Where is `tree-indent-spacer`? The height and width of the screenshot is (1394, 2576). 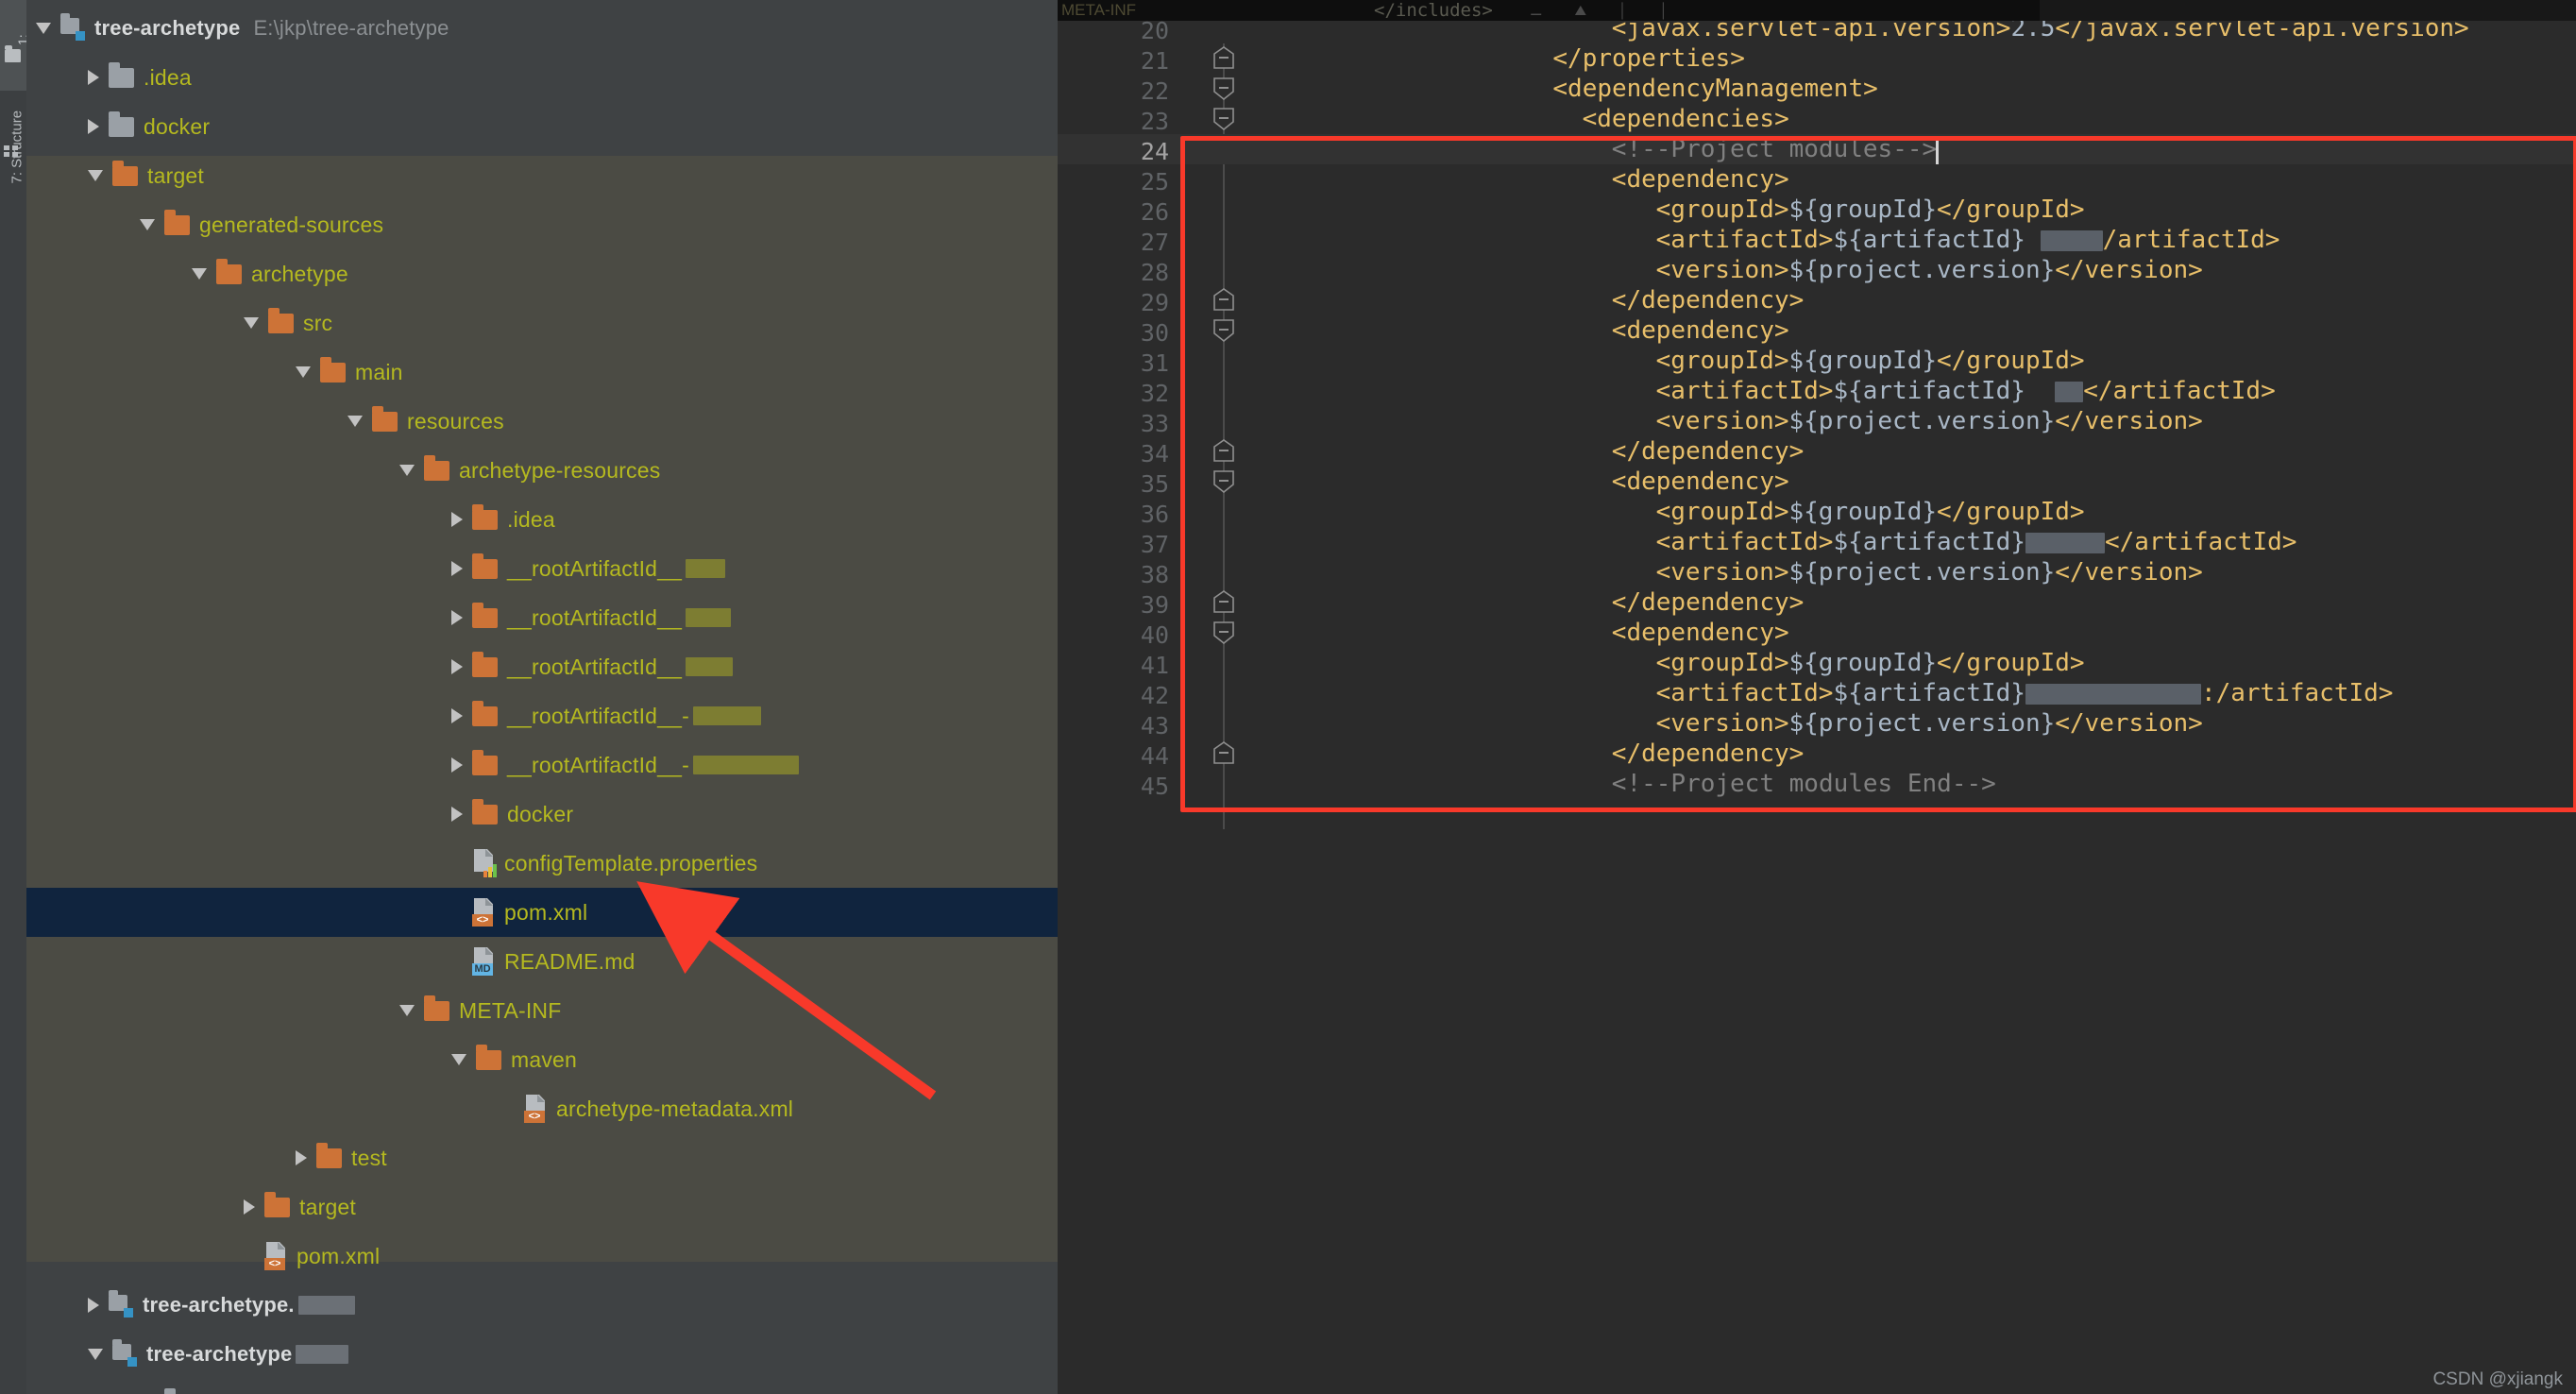
tree-indent-spacer is located at coordinates (57, 127).